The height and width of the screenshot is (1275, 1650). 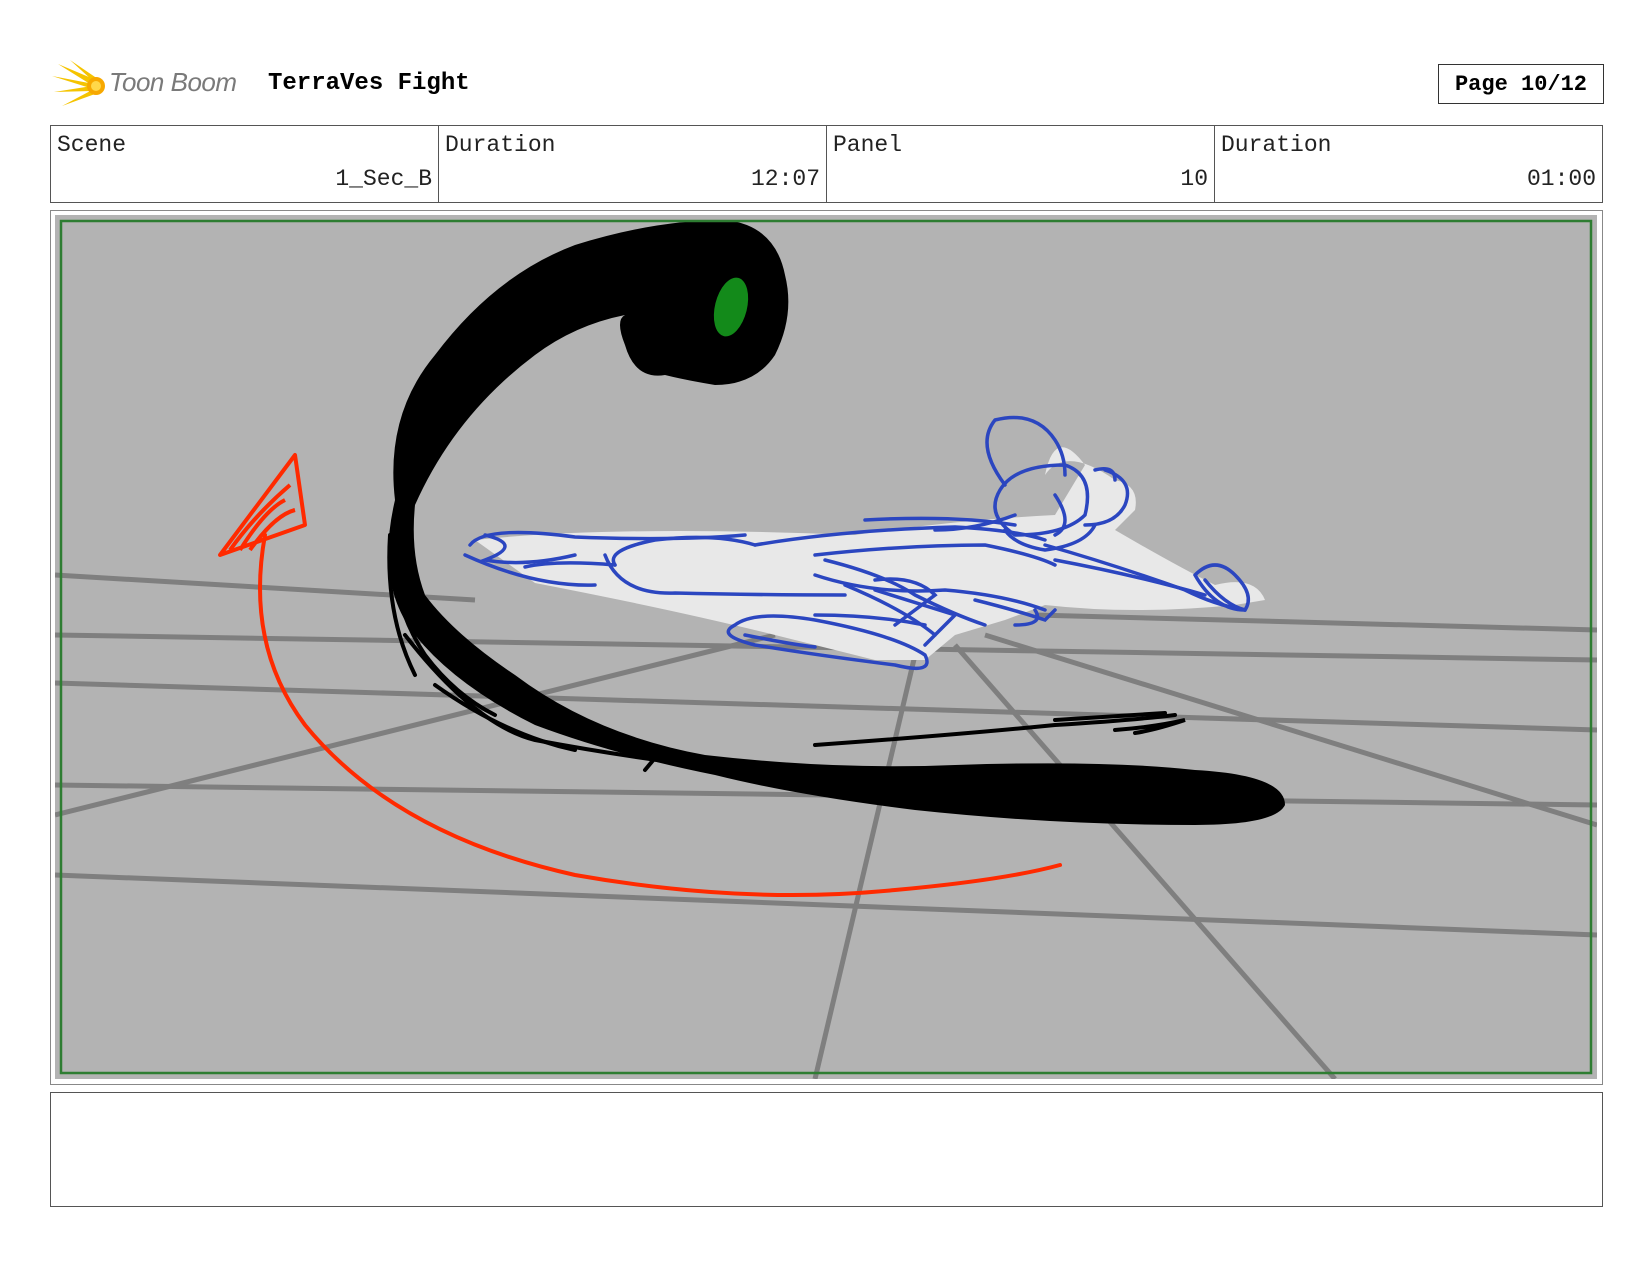 I want to click on storyboard-header: Toon Boom TerraVes Fight Page 10/12, so click(x=828, y=84).